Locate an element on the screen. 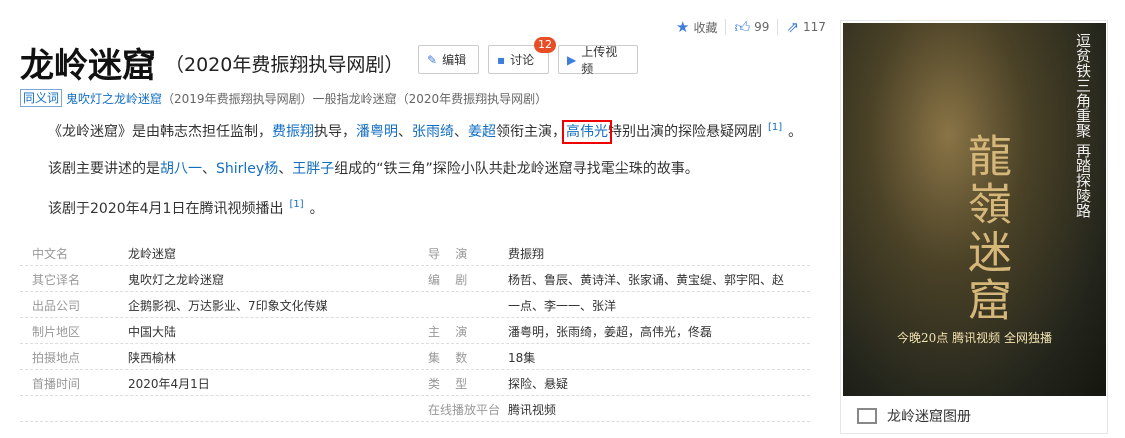  info-value: 潘粤明，张雨绮，姜超，高伟光，佟磊 is located at coordinates (610, 332).